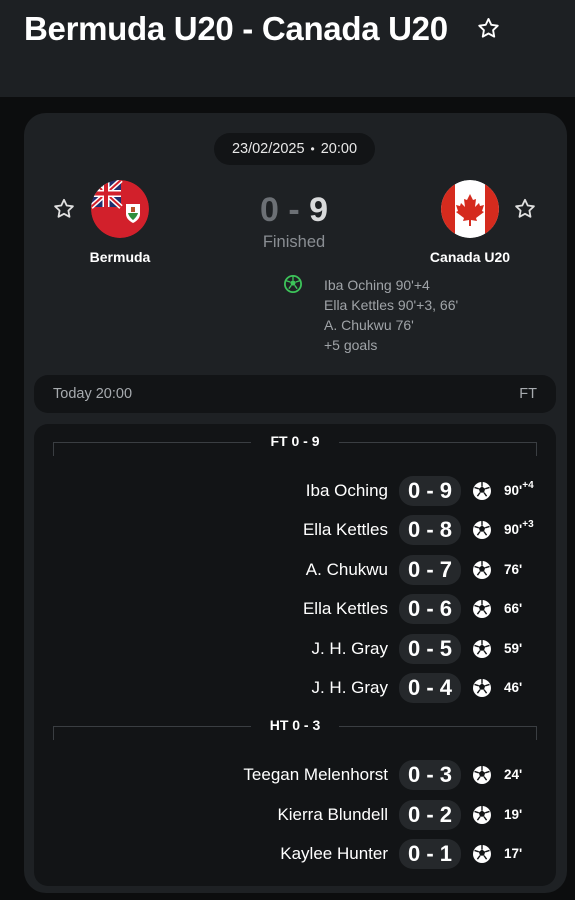 This screenshot has width=575, height=900. What do you see at coordinates (430, 530) in the screenshot?
I see `goal-score: 0 - 8` at bounding box center [430, 530].